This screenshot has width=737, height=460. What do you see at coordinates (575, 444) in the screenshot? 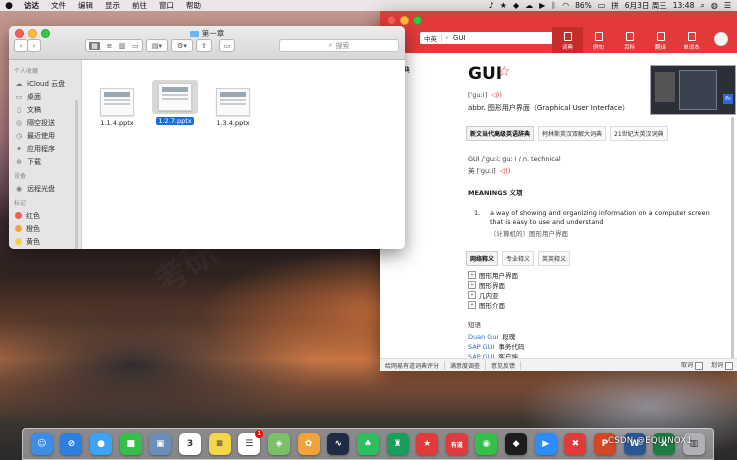
I see `xmind-icon: ✖` at bounding box center [575, 444].